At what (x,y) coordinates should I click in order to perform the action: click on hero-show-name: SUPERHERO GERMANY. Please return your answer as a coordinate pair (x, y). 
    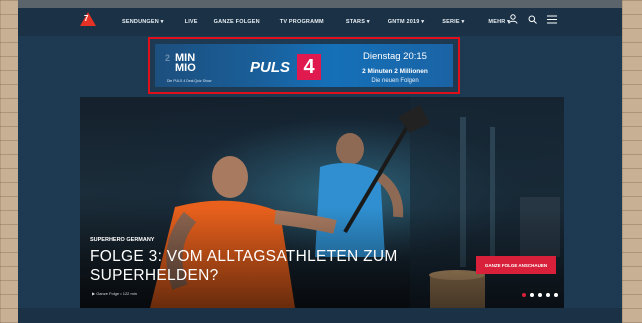
    Looking at the image, I should click on (122, 240).